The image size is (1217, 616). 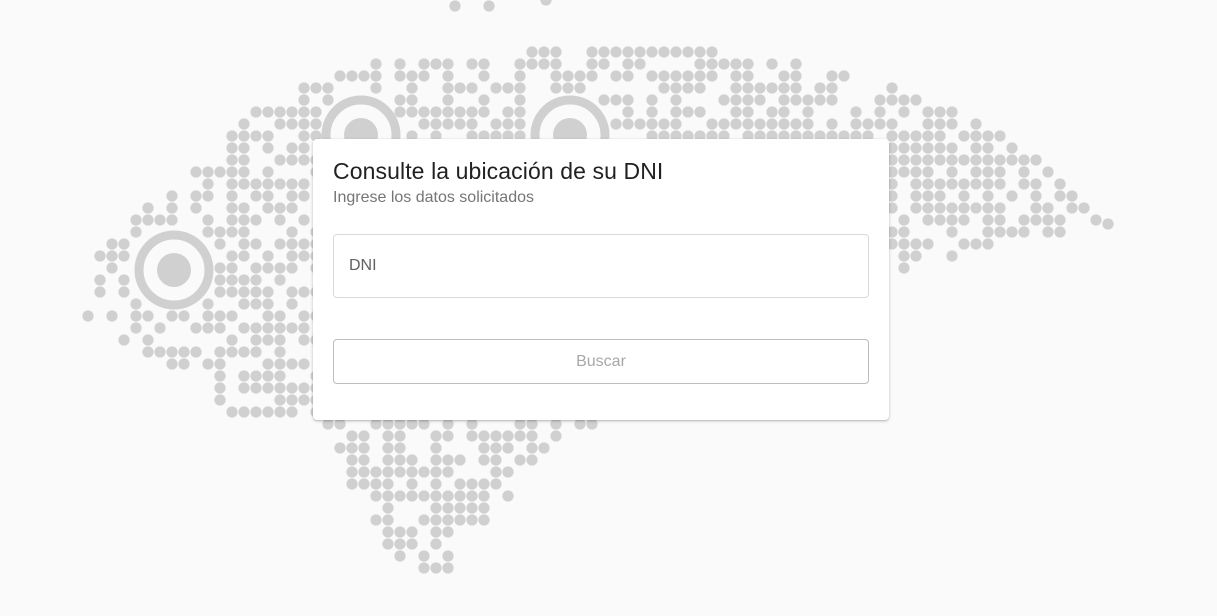 I want to click on form-title: Consulte la ubicación de su DNI, so click(x=498, y=171).